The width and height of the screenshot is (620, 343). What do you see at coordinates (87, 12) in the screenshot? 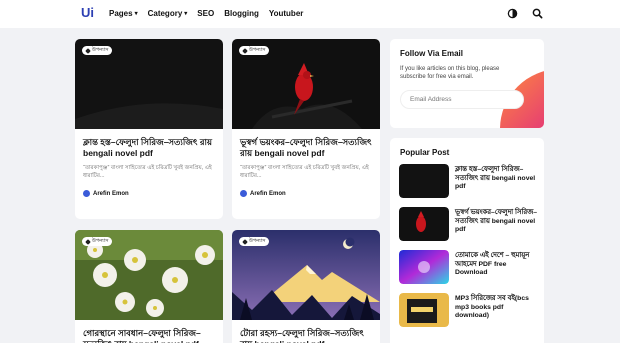
I see `site-logo: Ui` at bounding box center [87, 12].